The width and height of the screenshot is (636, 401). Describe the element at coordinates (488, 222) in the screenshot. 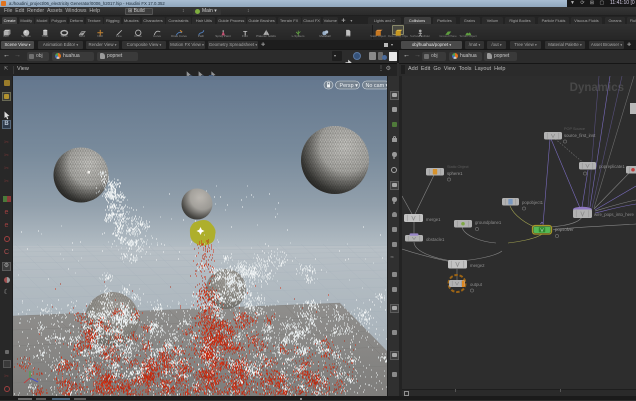

I see `svg-text: groundplane1` at that location.